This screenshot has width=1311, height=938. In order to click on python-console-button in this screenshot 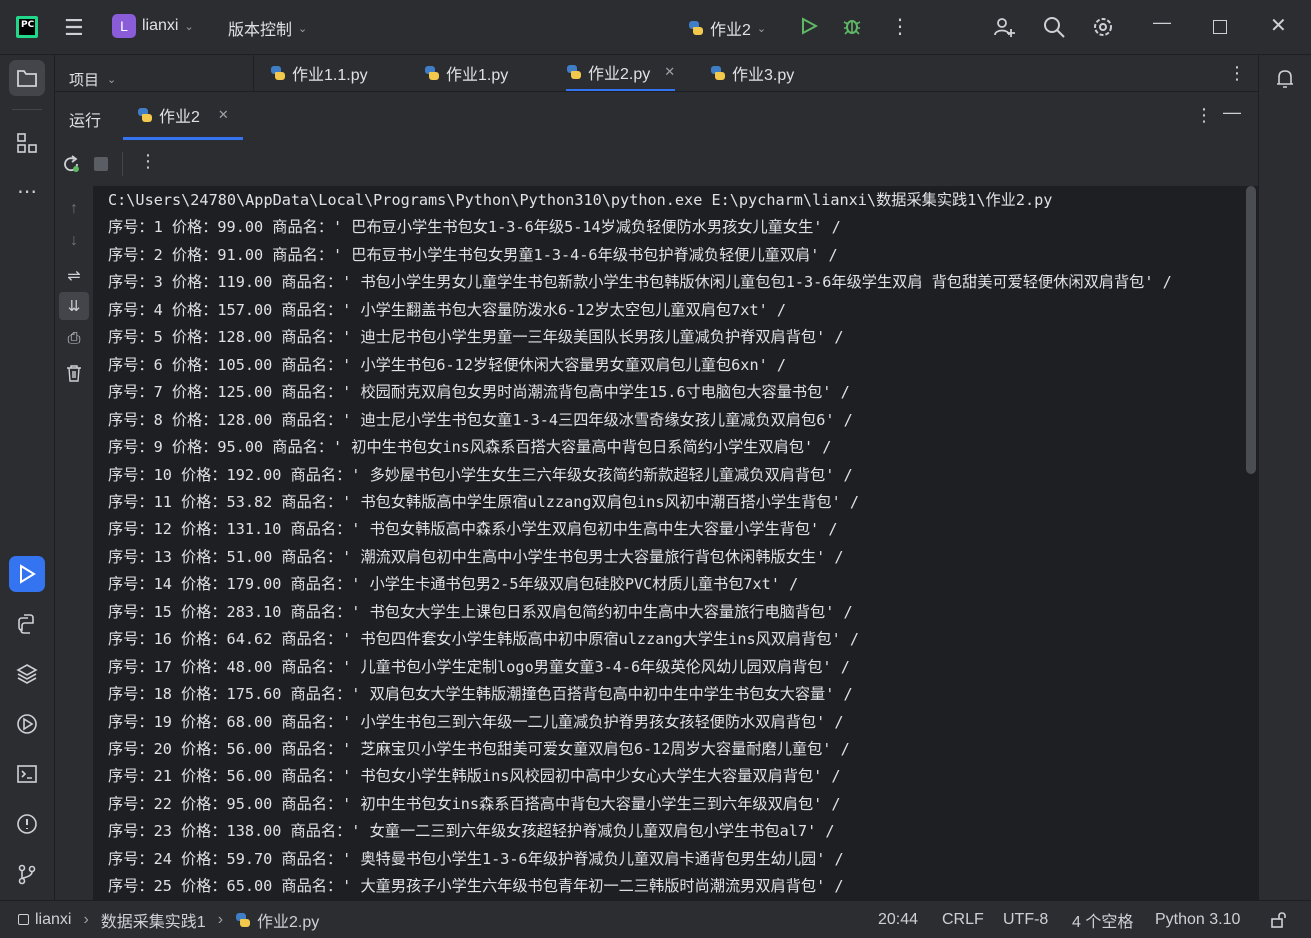, I will do `click(27, 624)`.